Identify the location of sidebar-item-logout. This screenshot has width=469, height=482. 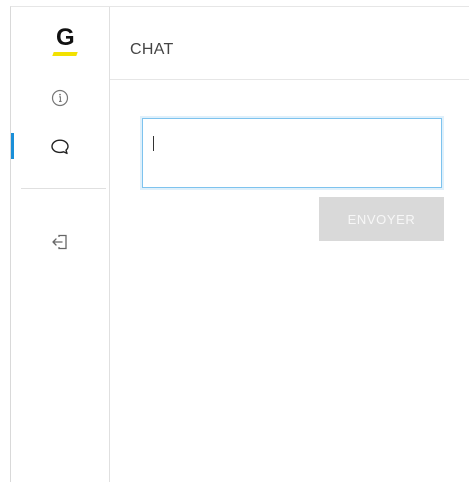
(60, 242).